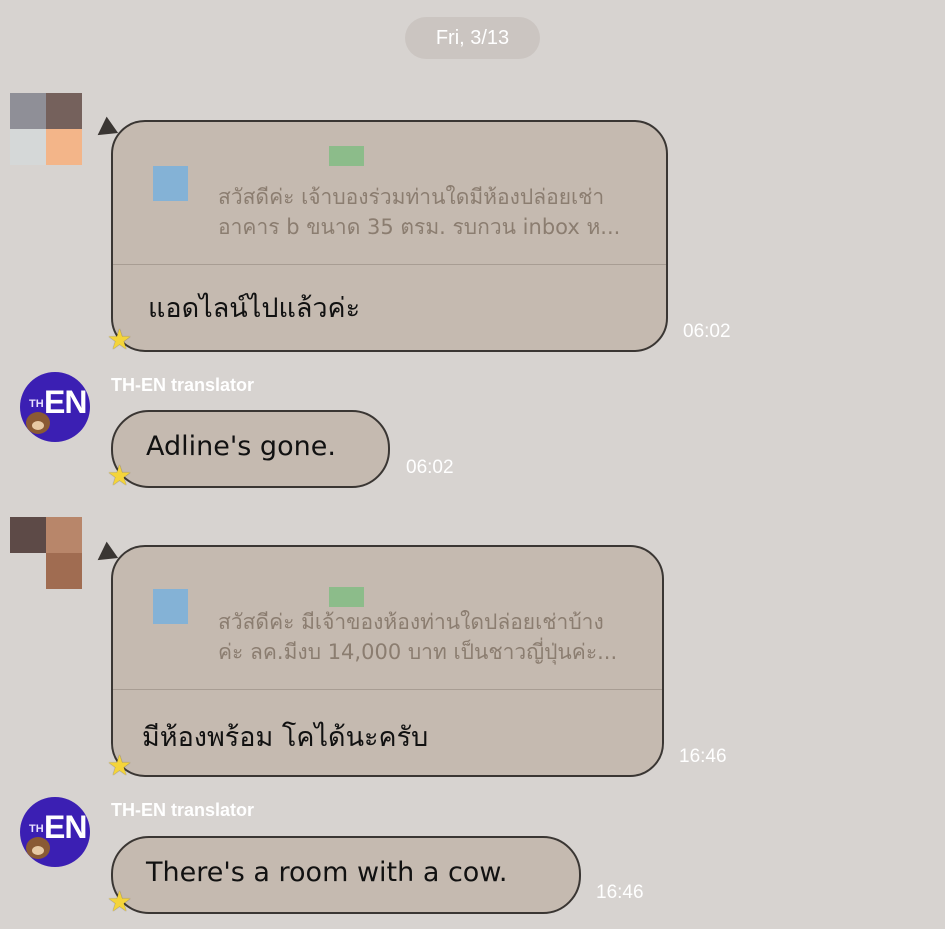 The height and width of the screenshot is (929, 945). I want to click on message-bubble: Adline's gone., so click(250, 449).